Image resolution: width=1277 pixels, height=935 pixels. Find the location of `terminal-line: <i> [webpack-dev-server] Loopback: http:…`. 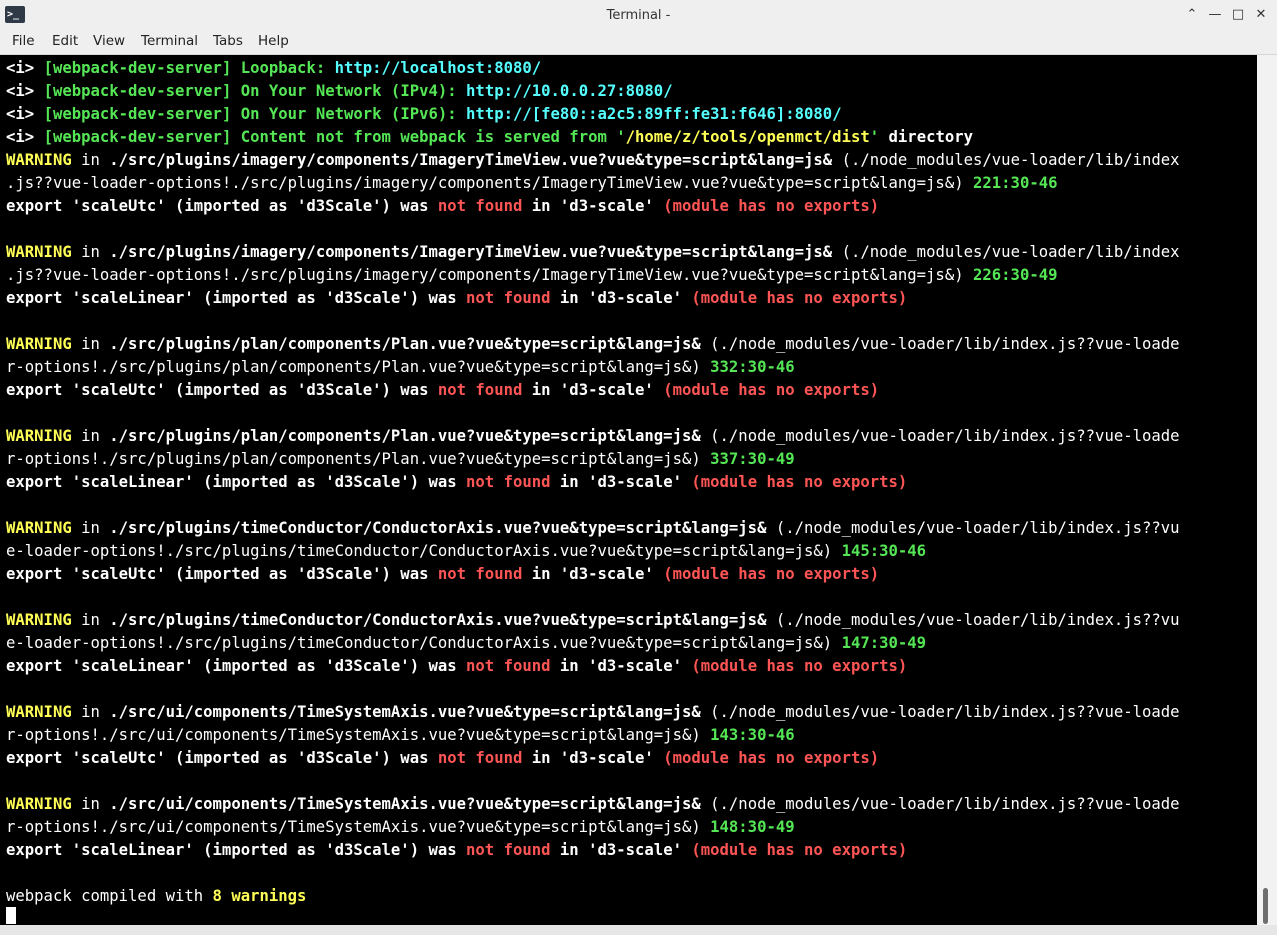

terminal-line: <i> [webpack-dev-server] Loopback: http:… is located at coordinates (274, 68).